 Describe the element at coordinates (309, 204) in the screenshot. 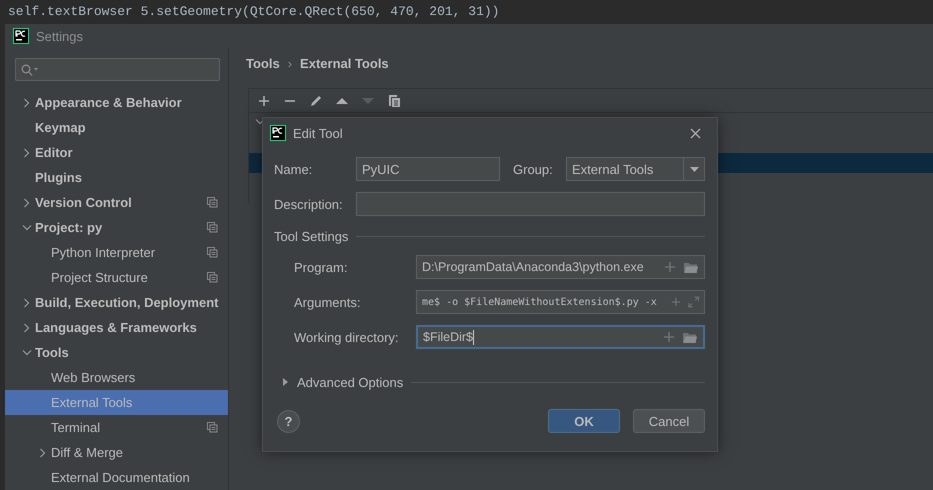

I see `description-label: Description:` at that location.